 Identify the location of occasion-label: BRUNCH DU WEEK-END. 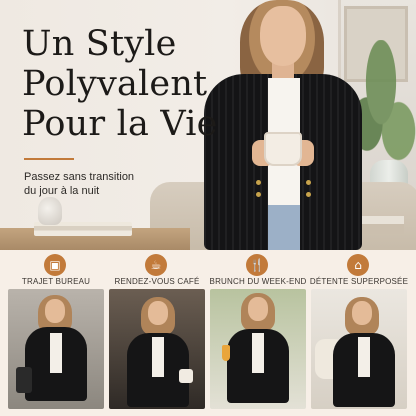
(258, 281).